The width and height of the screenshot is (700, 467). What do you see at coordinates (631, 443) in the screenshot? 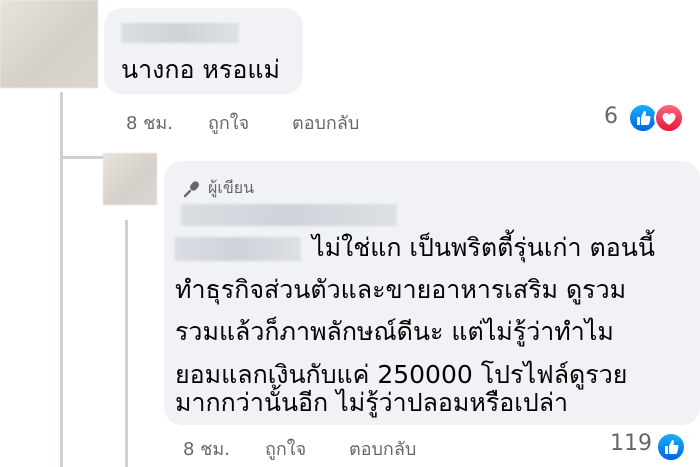
I see `reply-reaction-count: 119` at bounding box center [631, 443].